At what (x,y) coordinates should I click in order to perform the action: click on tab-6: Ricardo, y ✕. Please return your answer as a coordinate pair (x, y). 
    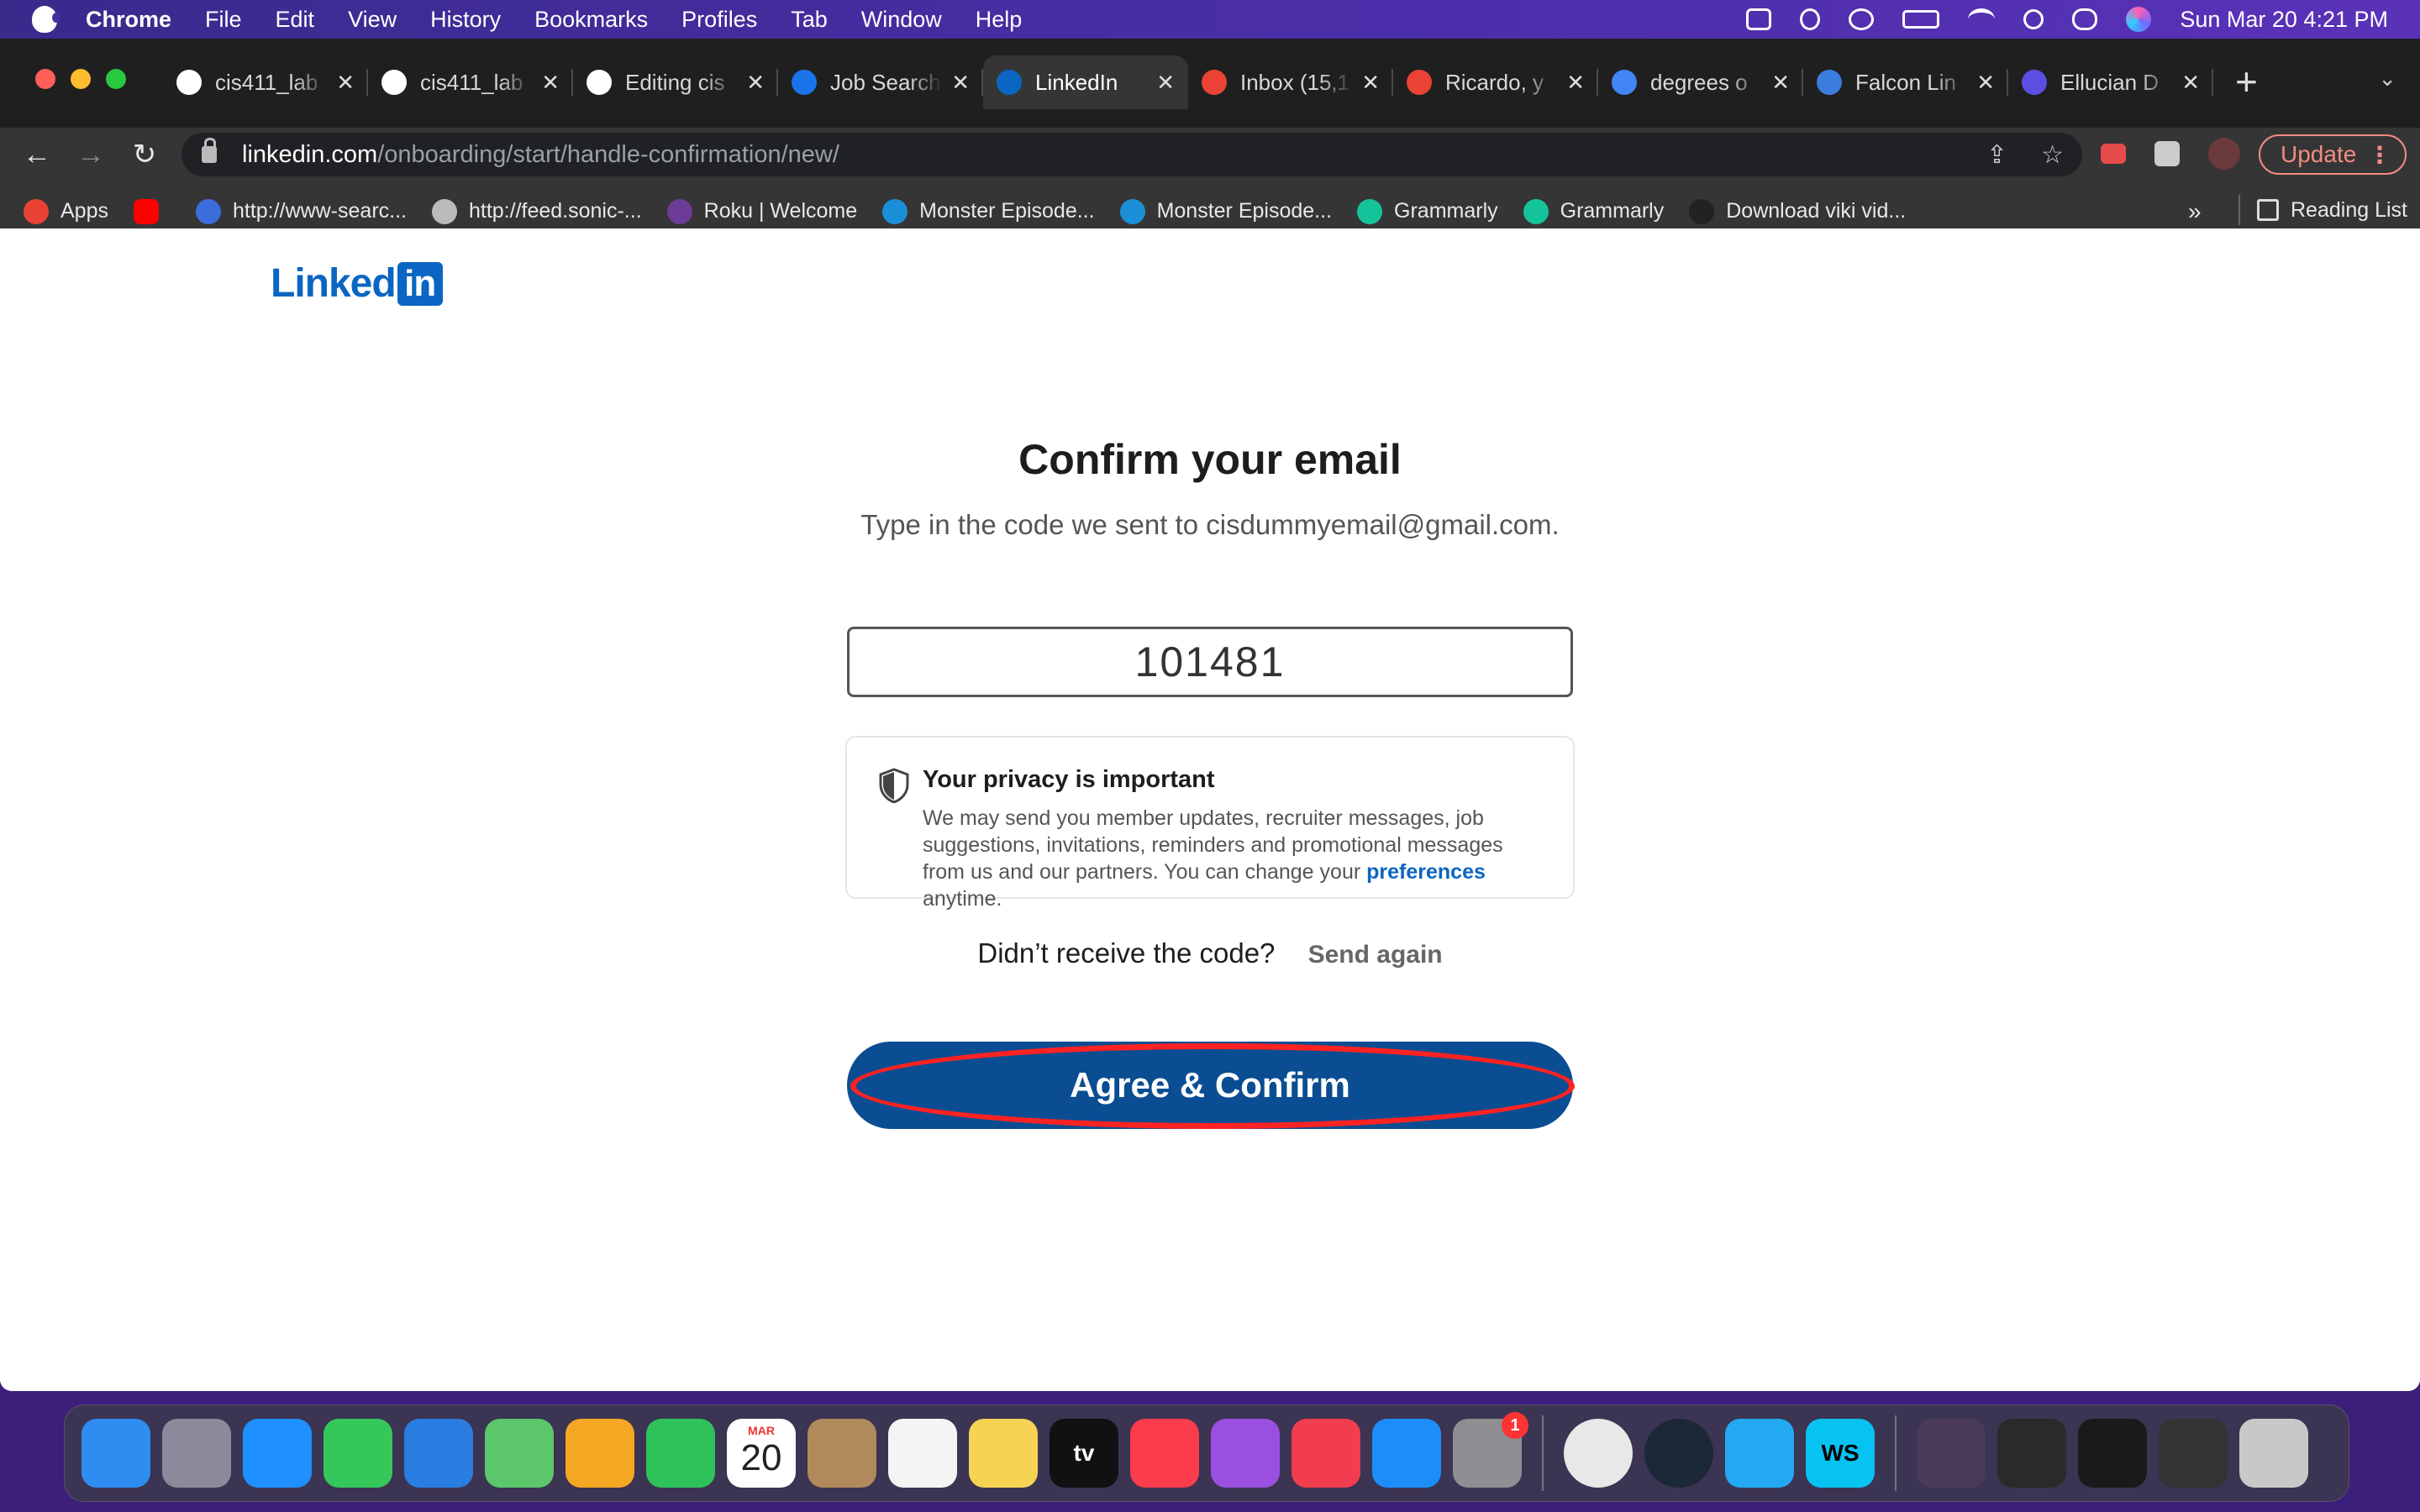
    Looking at the image, I should click on (1496, 82).